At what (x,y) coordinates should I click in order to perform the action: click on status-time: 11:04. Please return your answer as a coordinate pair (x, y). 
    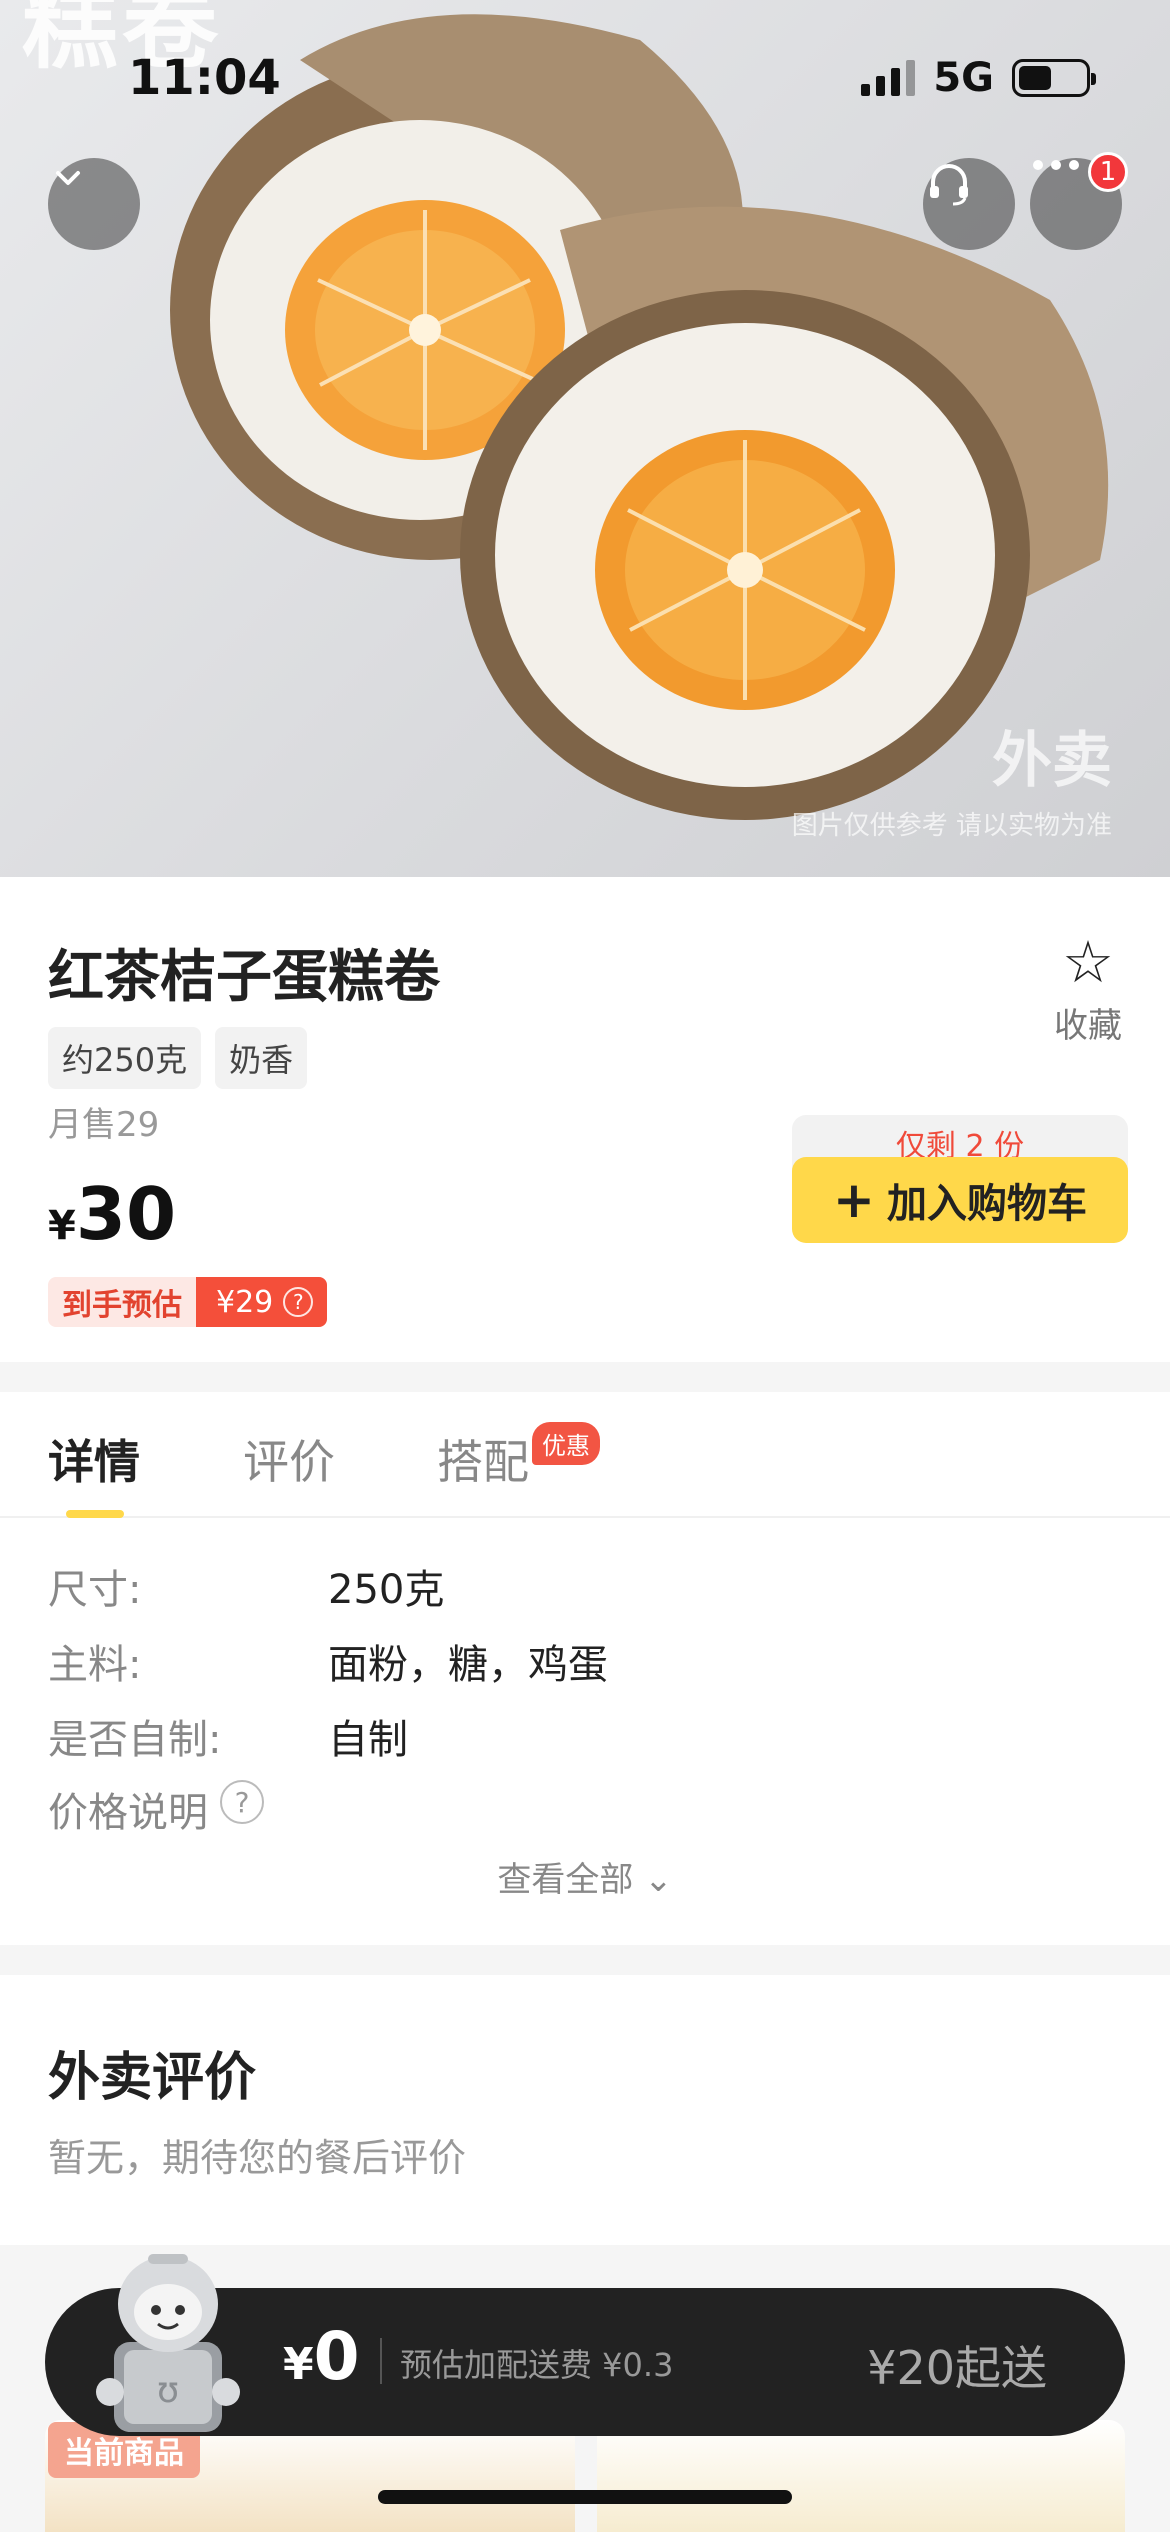
    Looking at the image, I should click on (204, 78).